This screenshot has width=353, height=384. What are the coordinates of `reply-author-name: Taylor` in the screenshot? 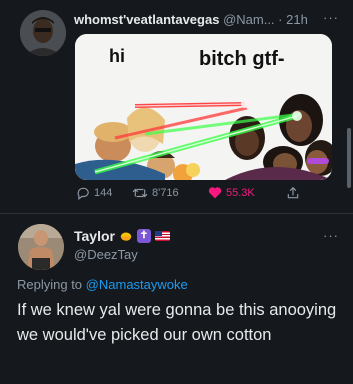 It's located at (94, 236).